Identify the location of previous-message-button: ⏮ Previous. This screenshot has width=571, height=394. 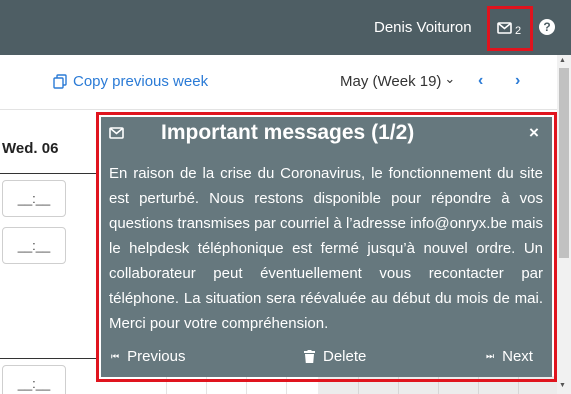
(148, 356).